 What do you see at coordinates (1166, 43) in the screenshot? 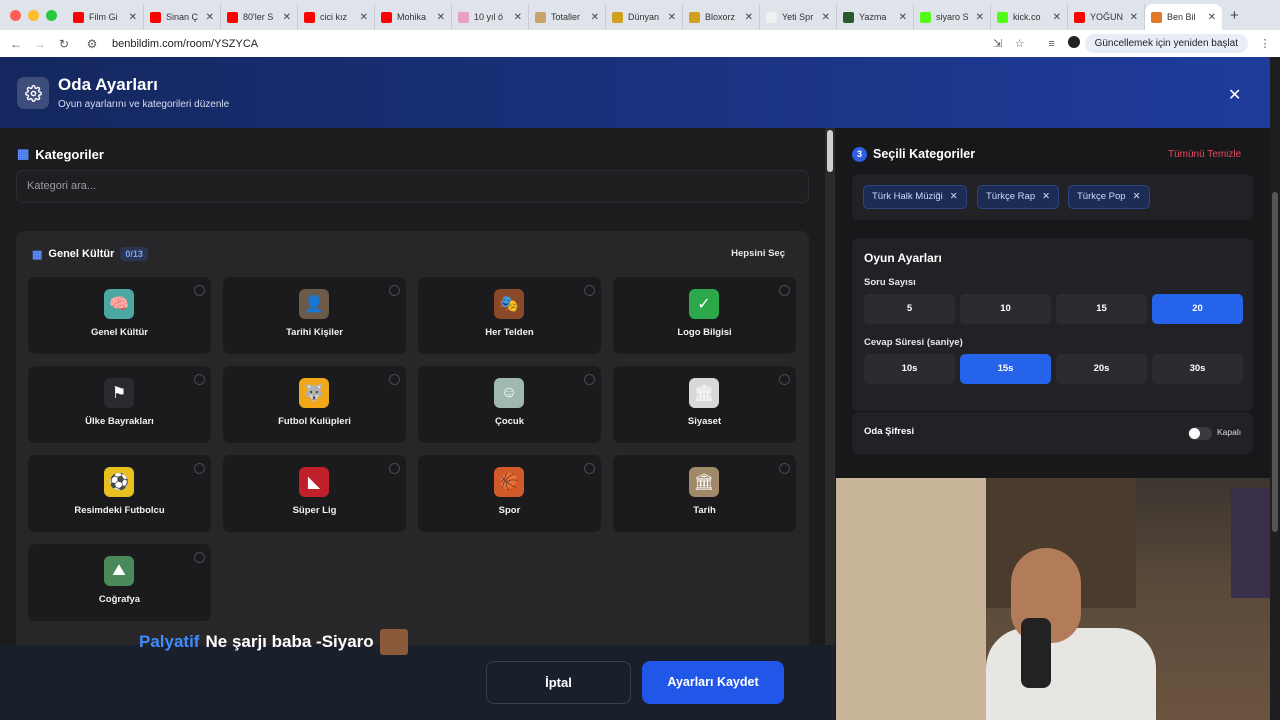
I see `update-restart-button: Güncellemek için yeniden başlat` at bounding box center [1166, 43].